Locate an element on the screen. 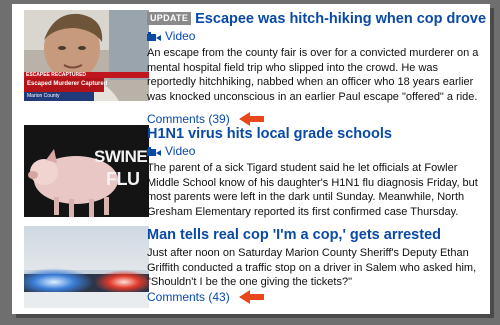  video-link-escapee: Video is located at coordinates (317, 36).